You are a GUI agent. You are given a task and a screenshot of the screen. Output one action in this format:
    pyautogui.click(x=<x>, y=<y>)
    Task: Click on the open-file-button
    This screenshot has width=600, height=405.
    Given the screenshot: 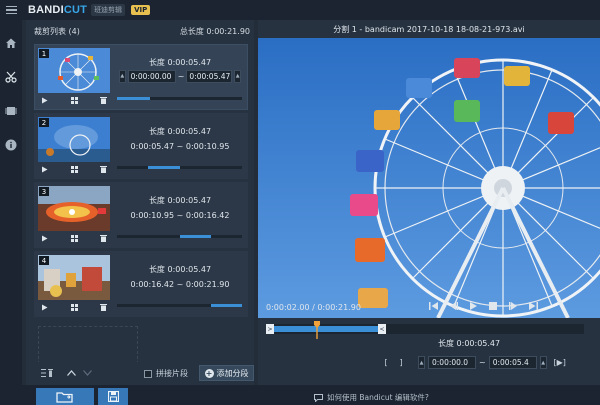 What is the action you would take?
    pyautogui.click(x=65, y=396)
    